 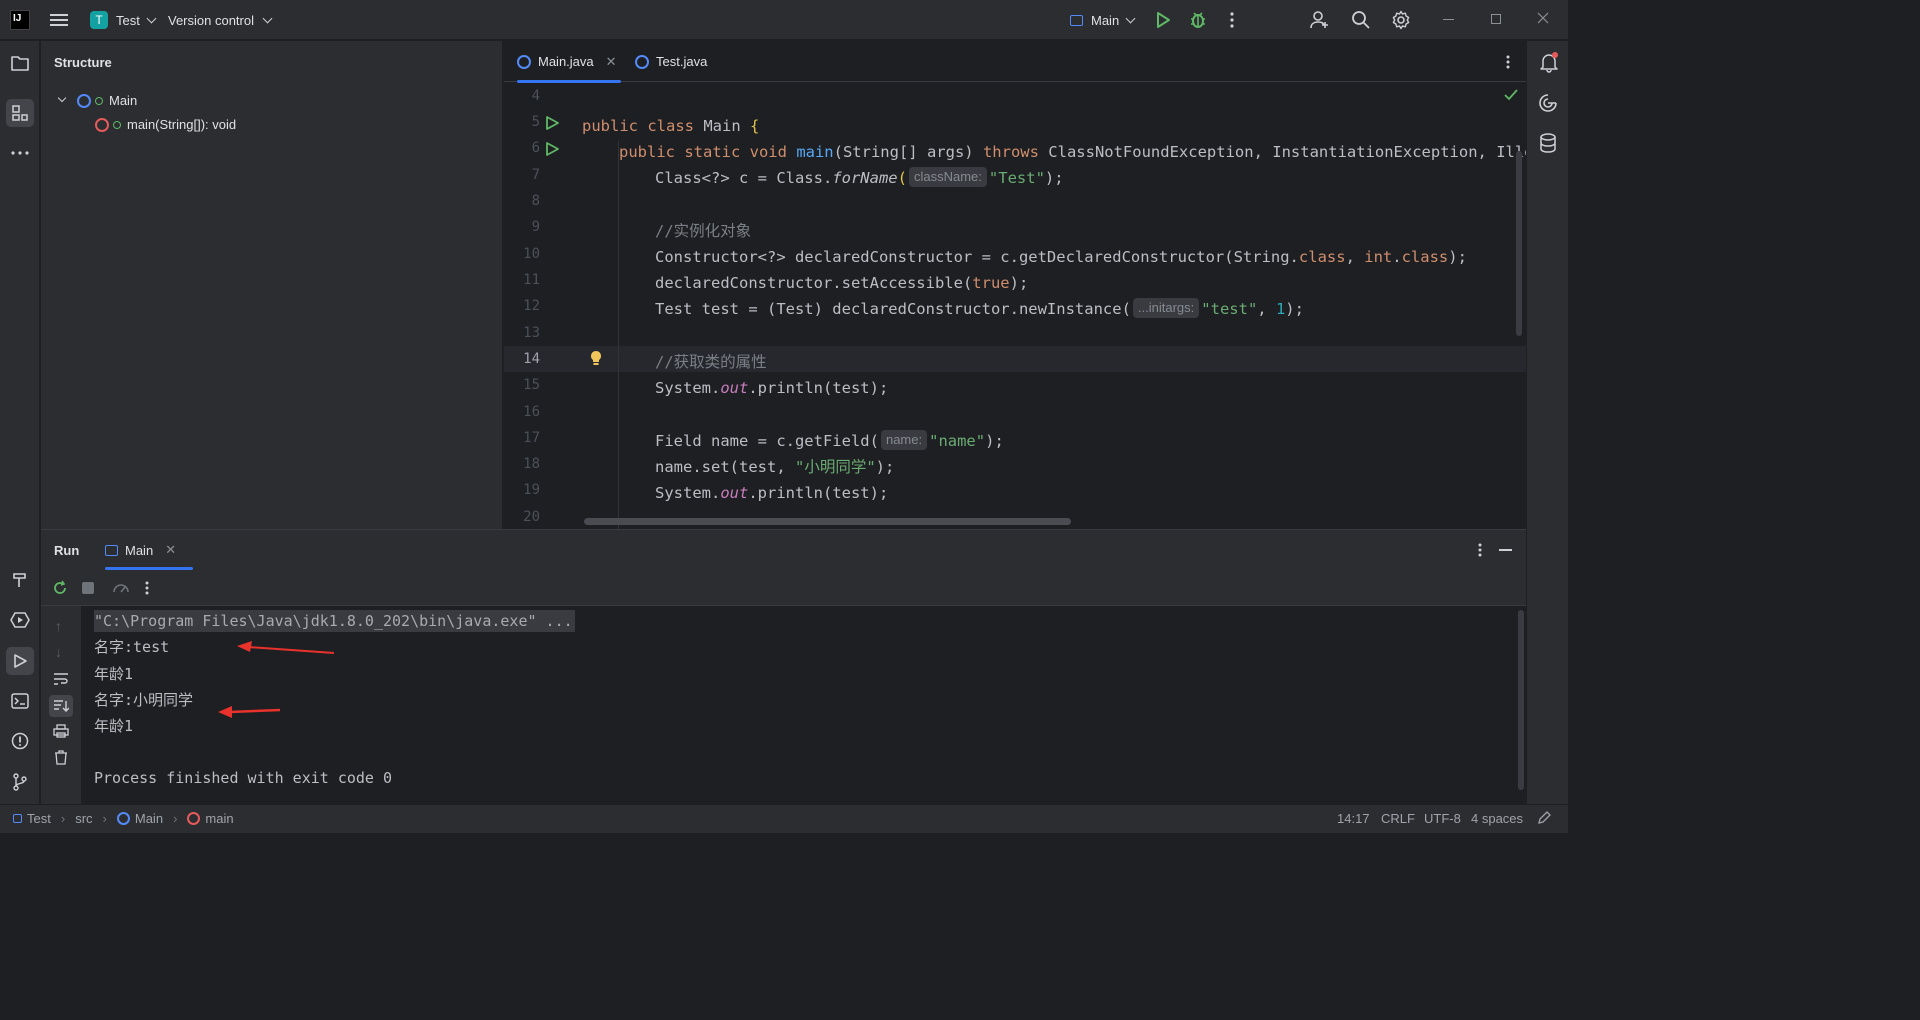 I want to click on tab-main-java: Main.java ✕, so click(x=569, y=62).